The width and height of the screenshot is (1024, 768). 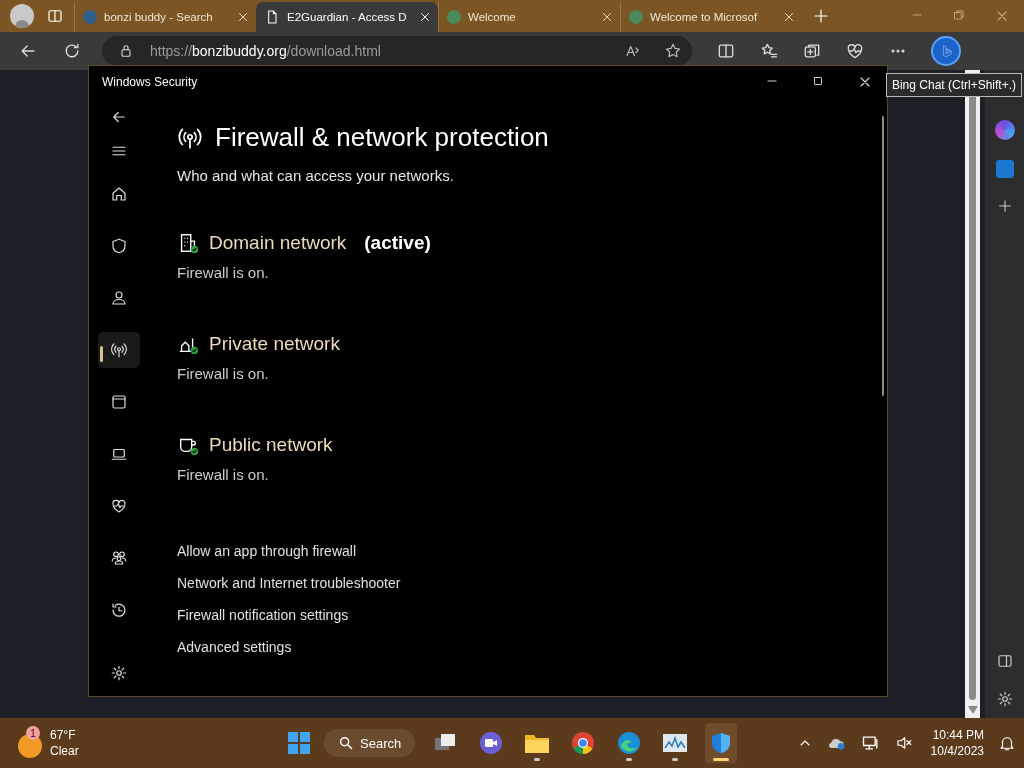 I want to click on chrome-icon, so click(x=583, y=743).